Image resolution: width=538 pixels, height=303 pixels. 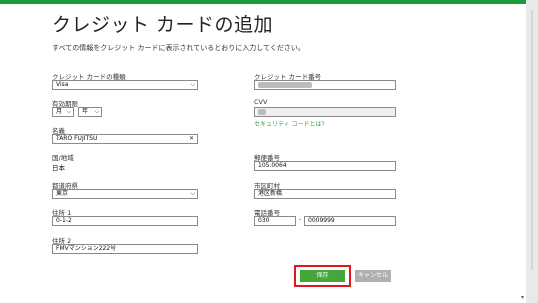 What do you see at coordinates (125, 249) in the screenshot?
I see `address2-input: FMVマンション222号` at bounding box center [125, 249].